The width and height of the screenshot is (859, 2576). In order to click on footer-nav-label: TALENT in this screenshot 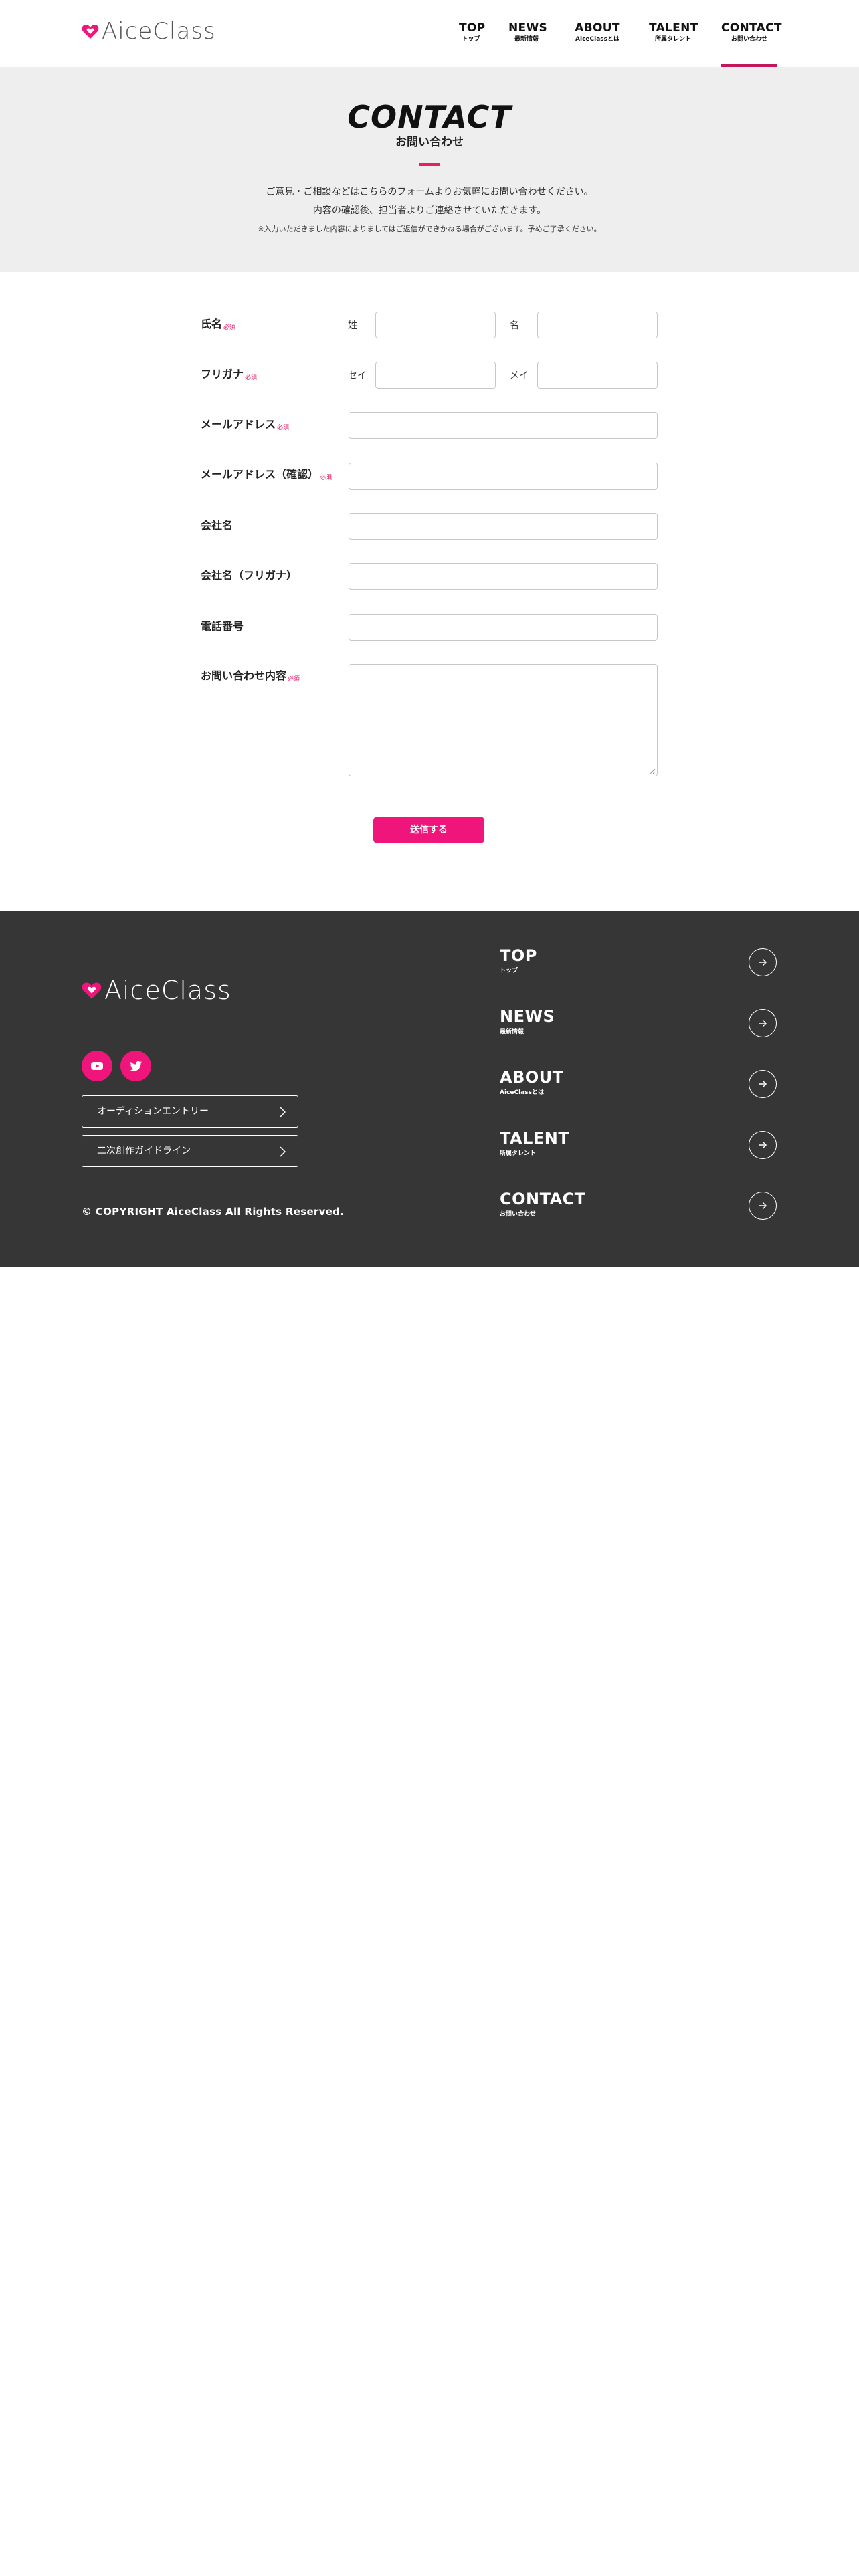, I will do `click(535, 1138)`.